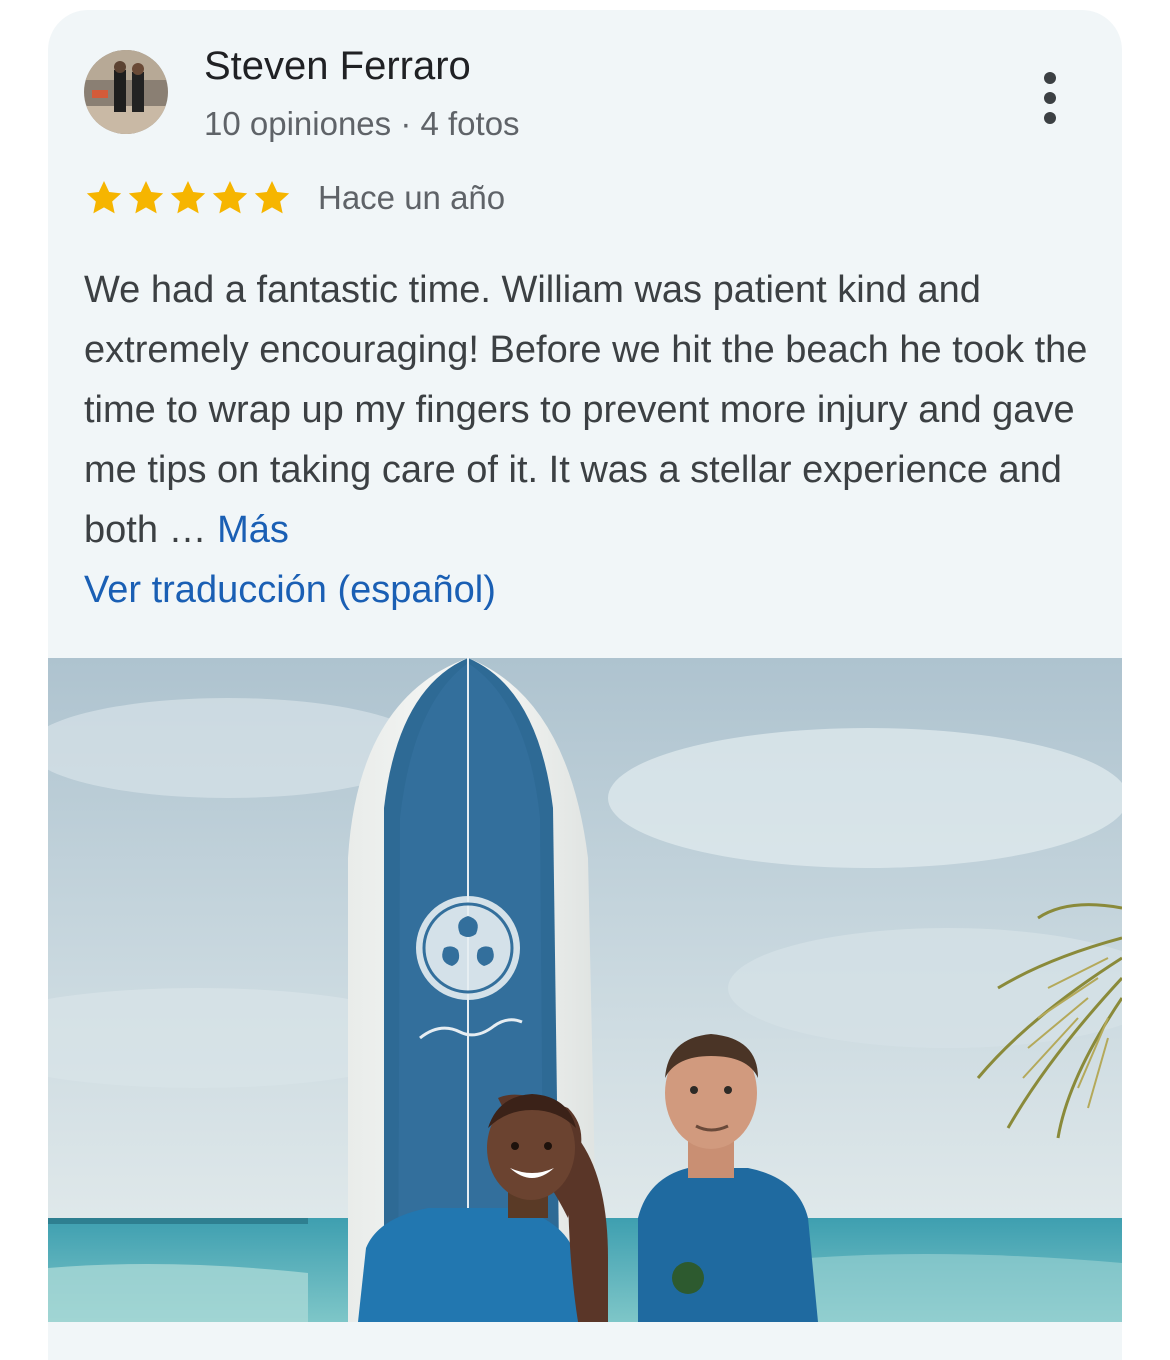 This screenshot has width=1170, height=1360. I want to click on review-date: Hace un año, so click(412, 197).